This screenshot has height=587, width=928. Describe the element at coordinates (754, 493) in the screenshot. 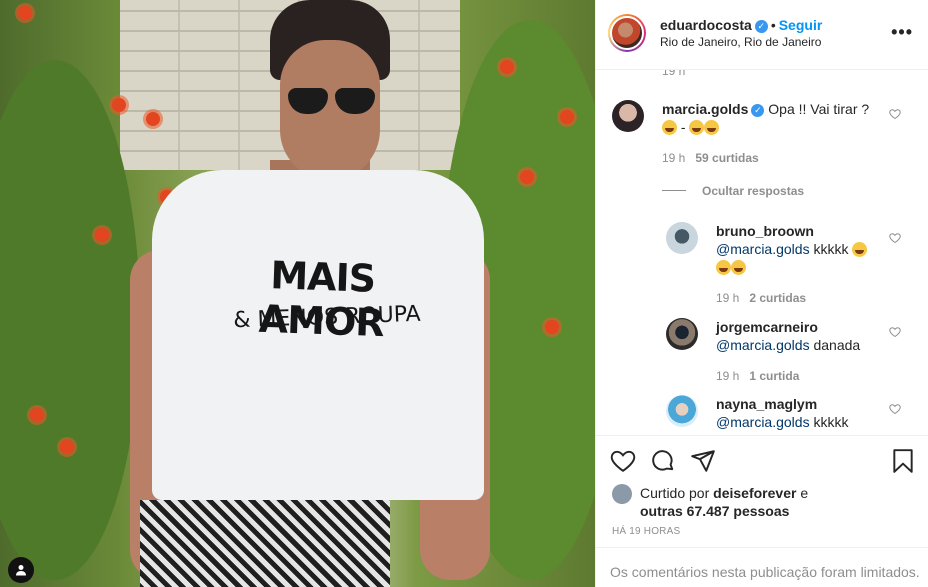

I see `liked-user-link: deiseforever` at that location.